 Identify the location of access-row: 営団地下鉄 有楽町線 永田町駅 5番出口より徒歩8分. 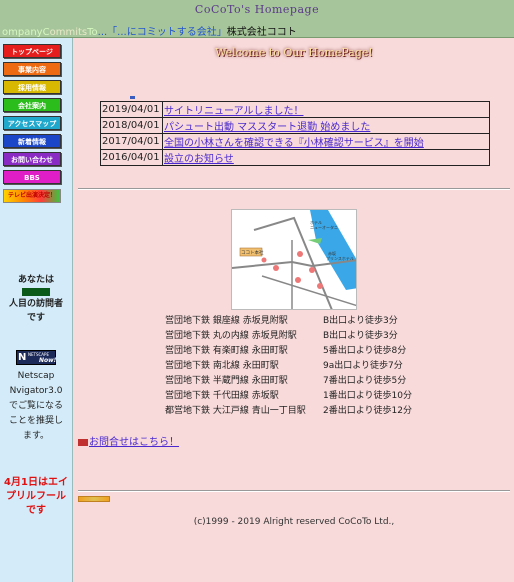
(288, 351).